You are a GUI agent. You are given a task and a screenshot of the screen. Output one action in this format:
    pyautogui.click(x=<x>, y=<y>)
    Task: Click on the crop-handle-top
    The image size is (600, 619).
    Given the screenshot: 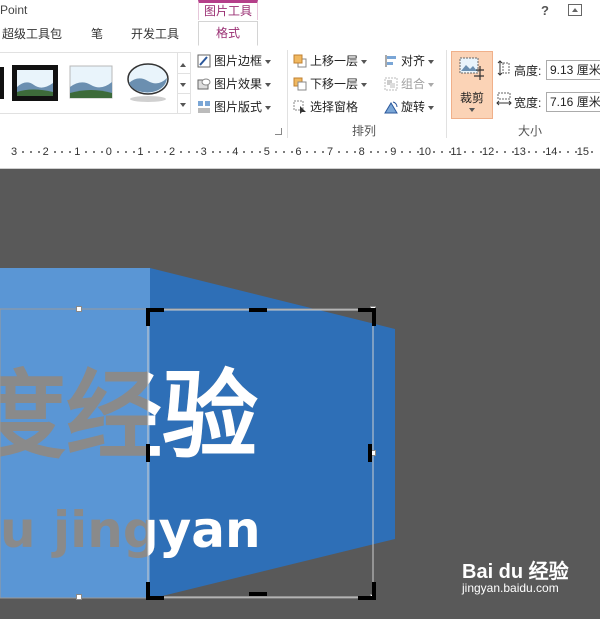 What is the action you would take?
    pyautogui.click(x=258, y=310)
    